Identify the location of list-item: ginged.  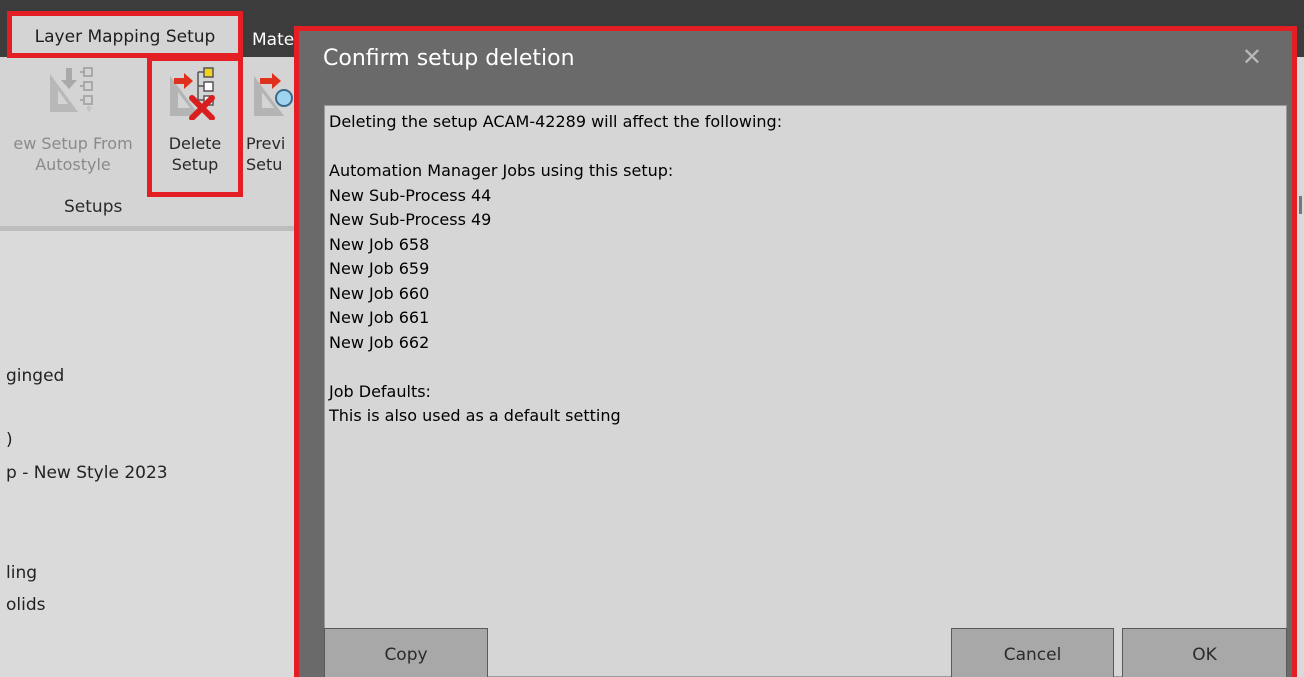
(35, 376).